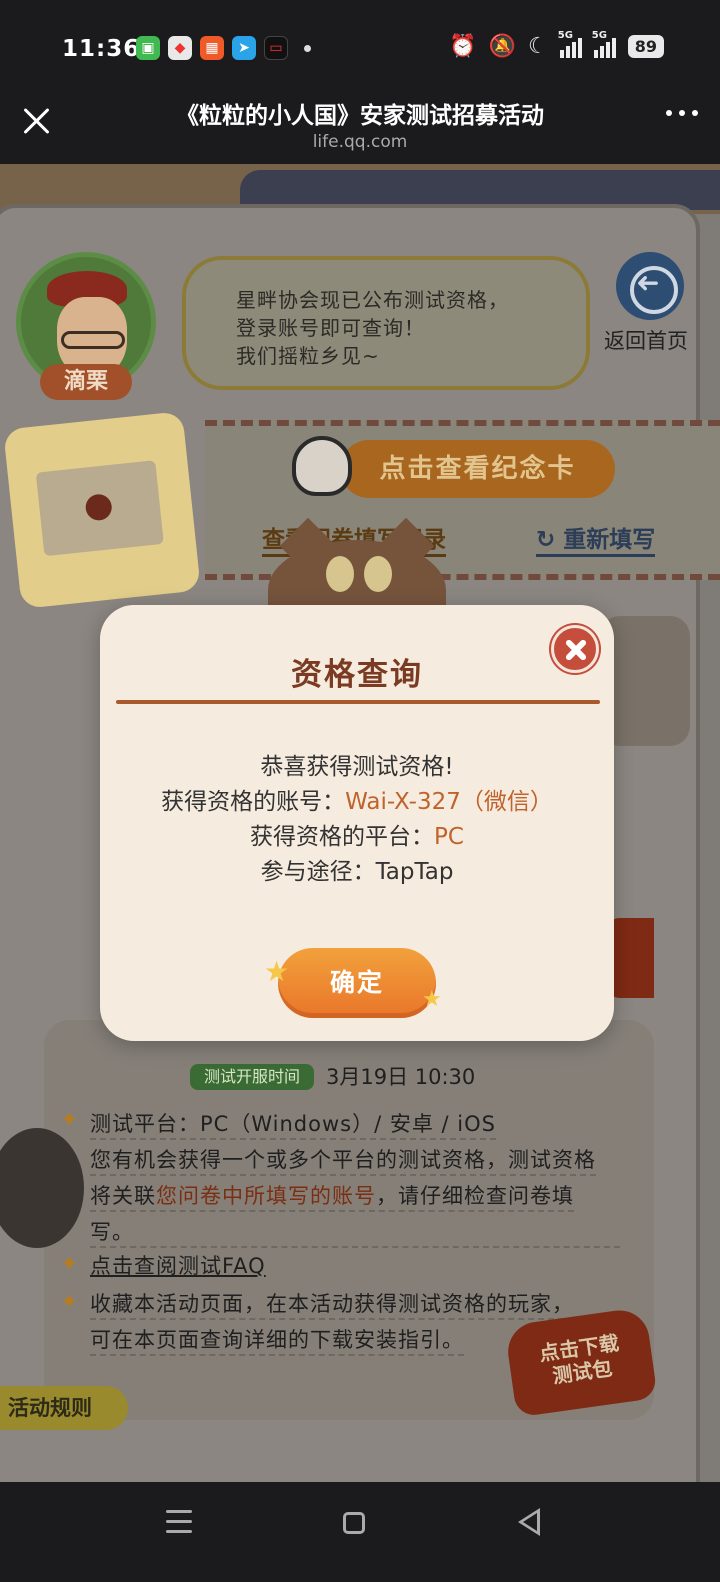 The image size is (720, 1582). What do you see at coordinates (357, 767) in the screenshot?
I see `congrats-text: 恭喜获得测试资格!` at bounding box center [357, 767].